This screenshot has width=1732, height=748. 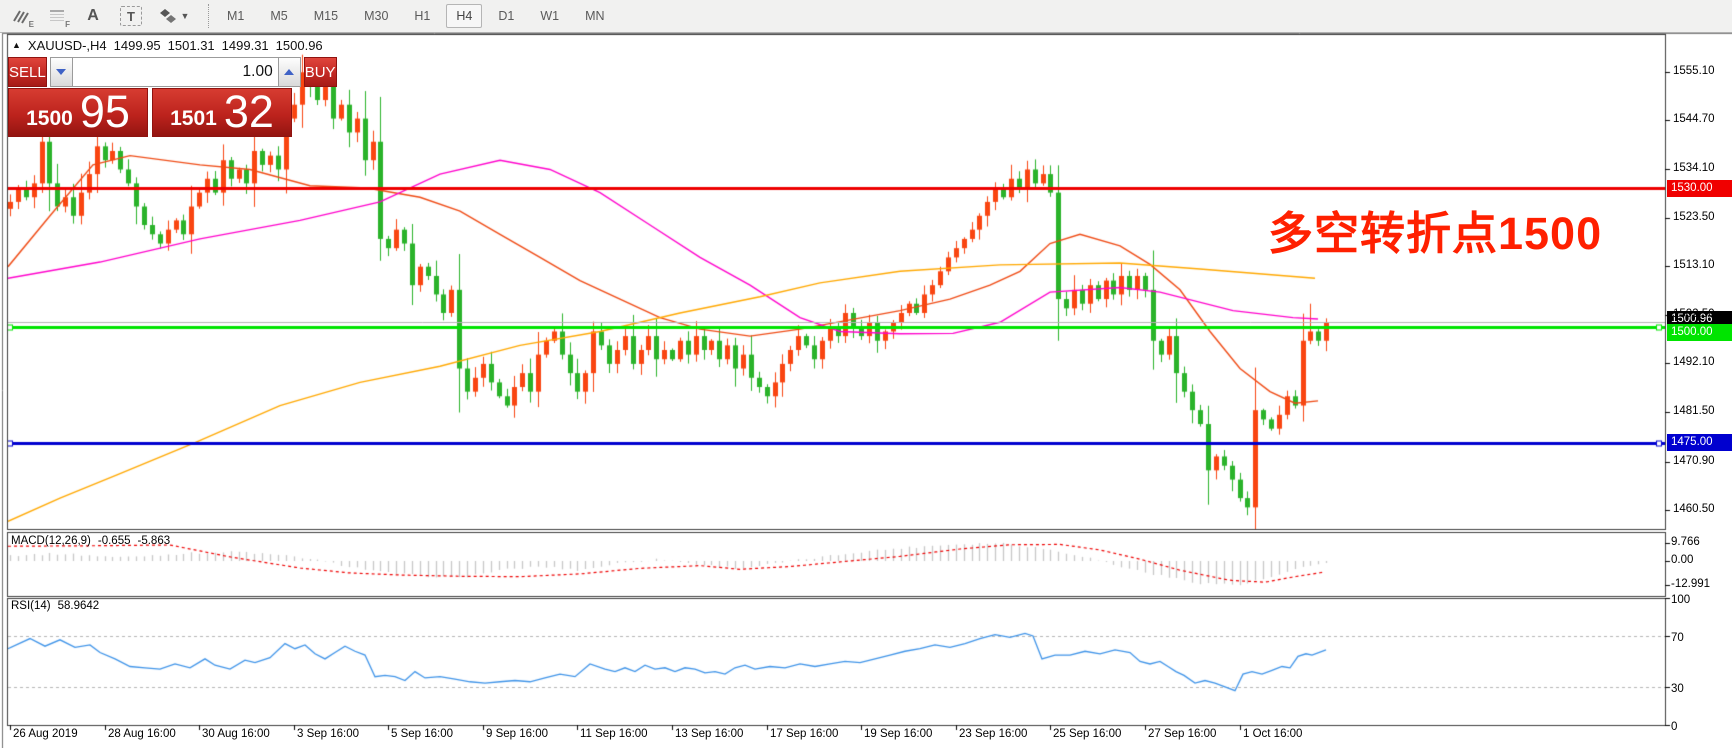 I want to click on macd-name: MACD(12,26,9), so click(x=51, y=541).